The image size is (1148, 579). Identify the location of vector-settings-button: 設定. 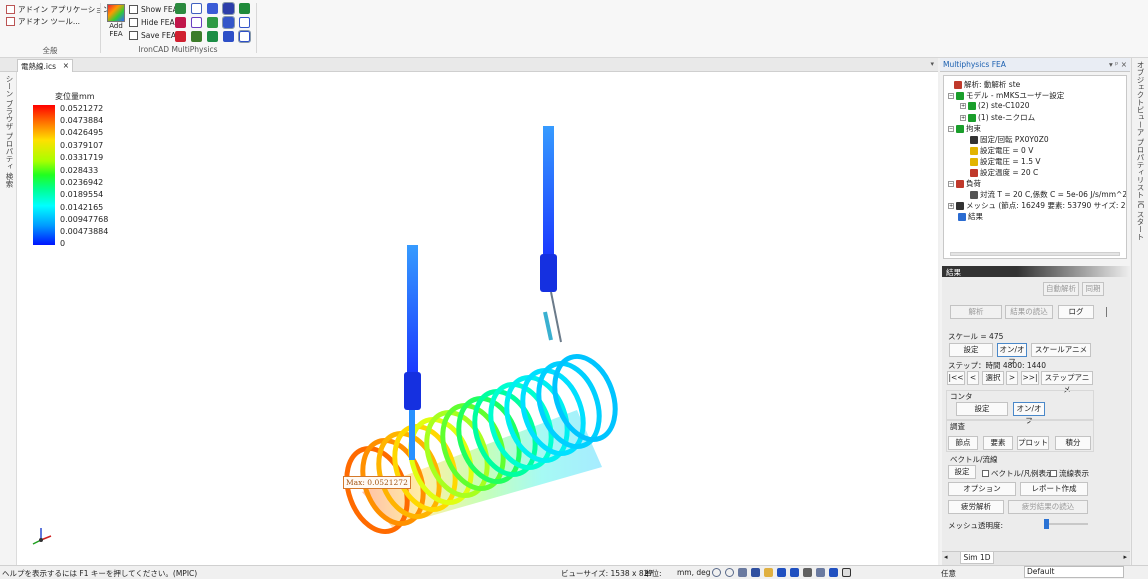
(962, 472).